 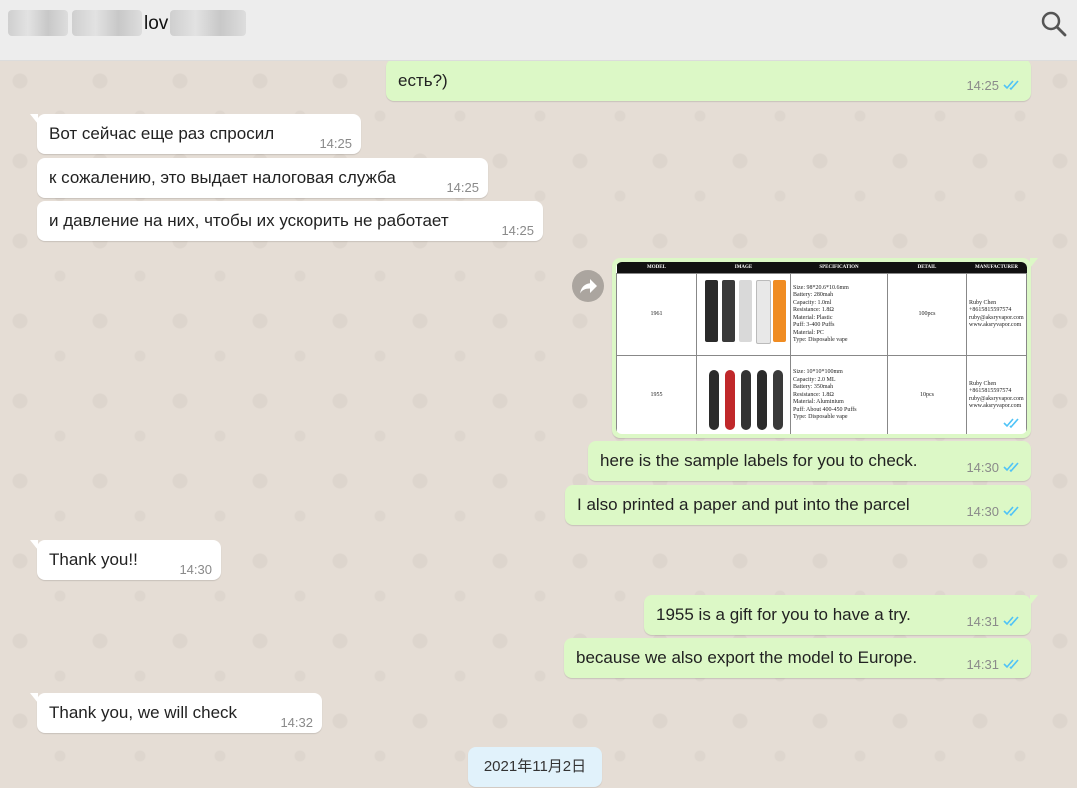 I want to click on table-header: IMAGE, so click(x=743, y=268).